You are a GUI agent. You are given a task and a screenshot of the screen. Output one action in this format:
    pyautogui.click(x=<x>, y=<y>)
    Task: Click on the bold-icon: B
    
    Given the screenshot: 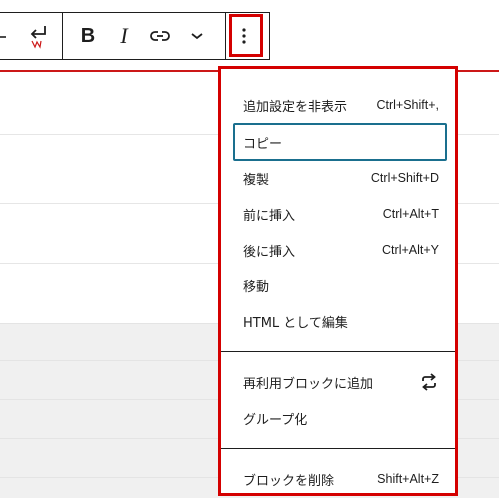 What is the action you would take?
    pyautogui.click(x=88, y=35)
    